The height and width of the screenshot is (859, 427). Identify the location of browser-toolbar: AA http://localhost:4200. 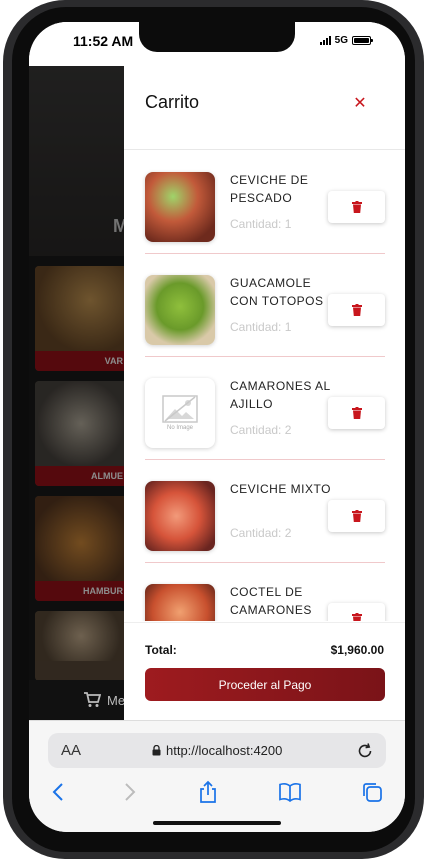
(217, 776).